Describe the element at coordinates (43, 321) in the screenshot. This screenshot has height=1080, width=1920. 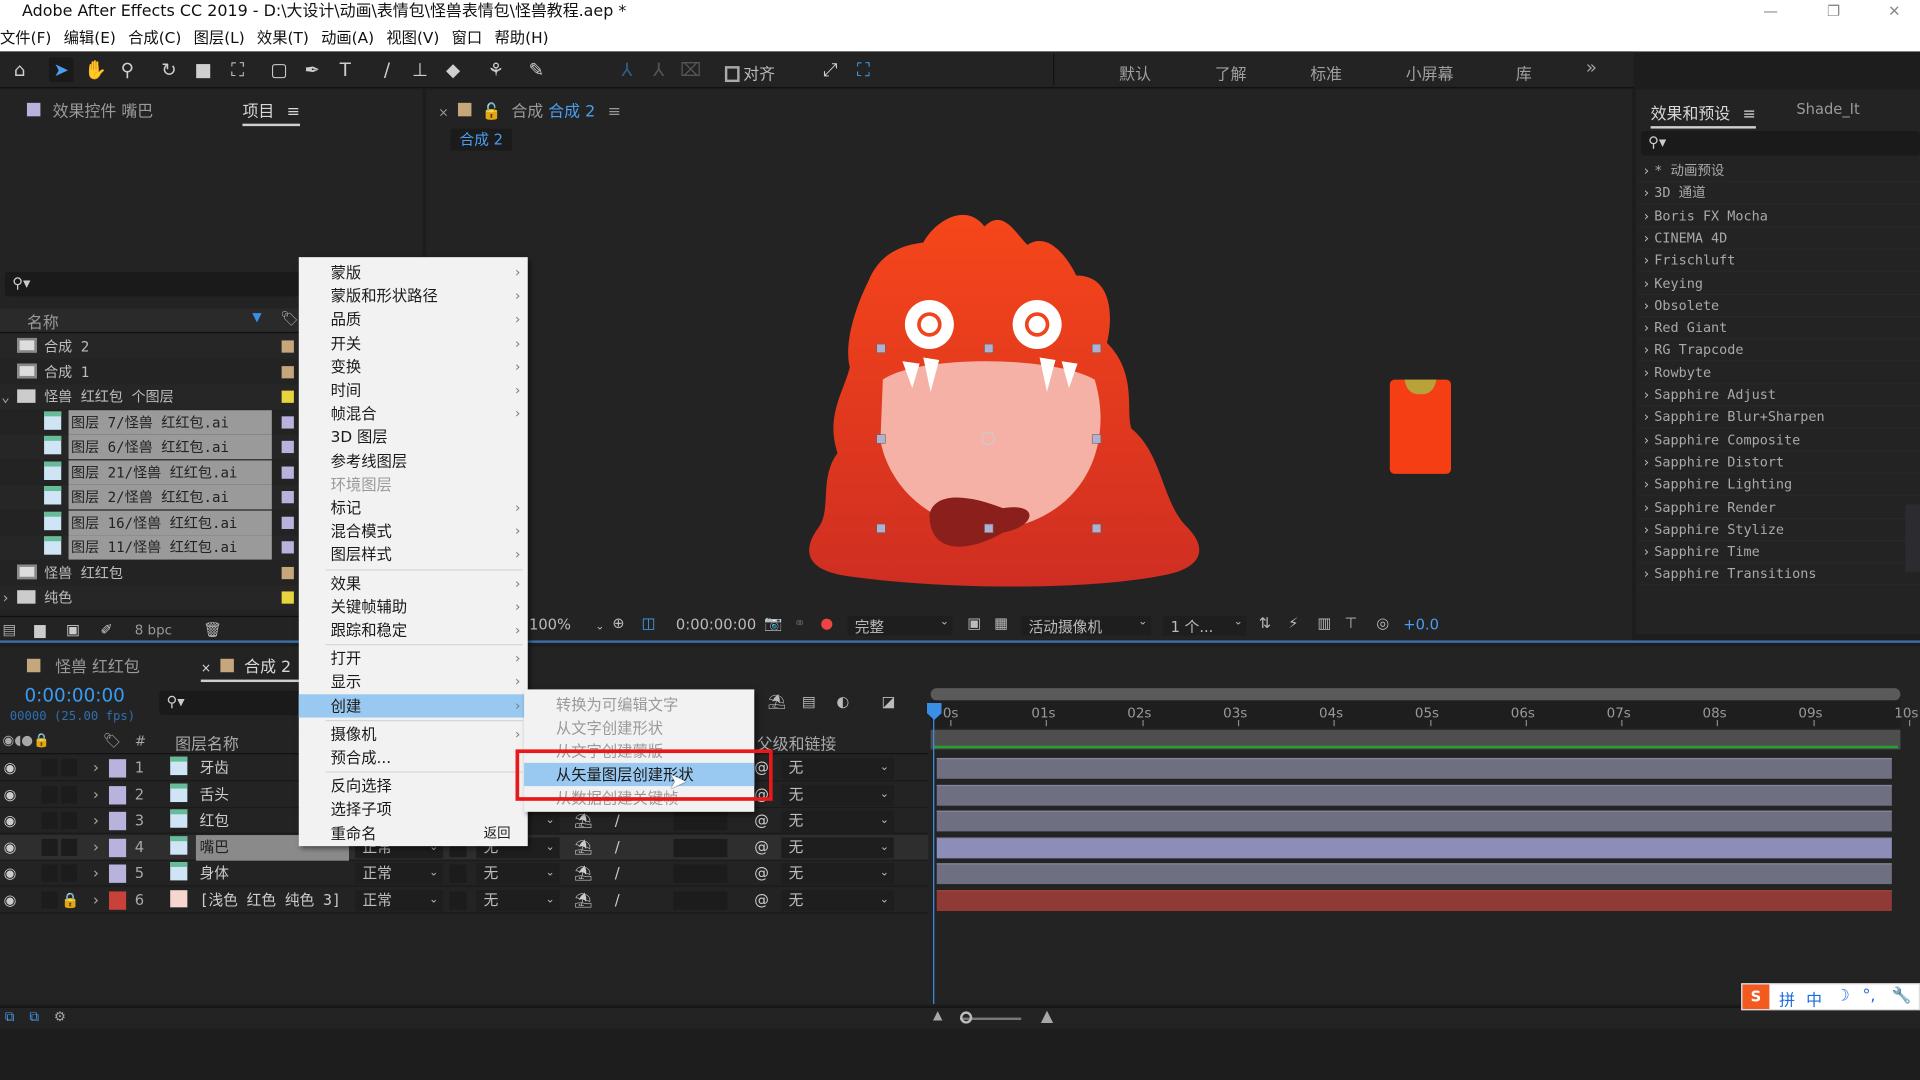
I see `column-name-header: 名称` at that location.